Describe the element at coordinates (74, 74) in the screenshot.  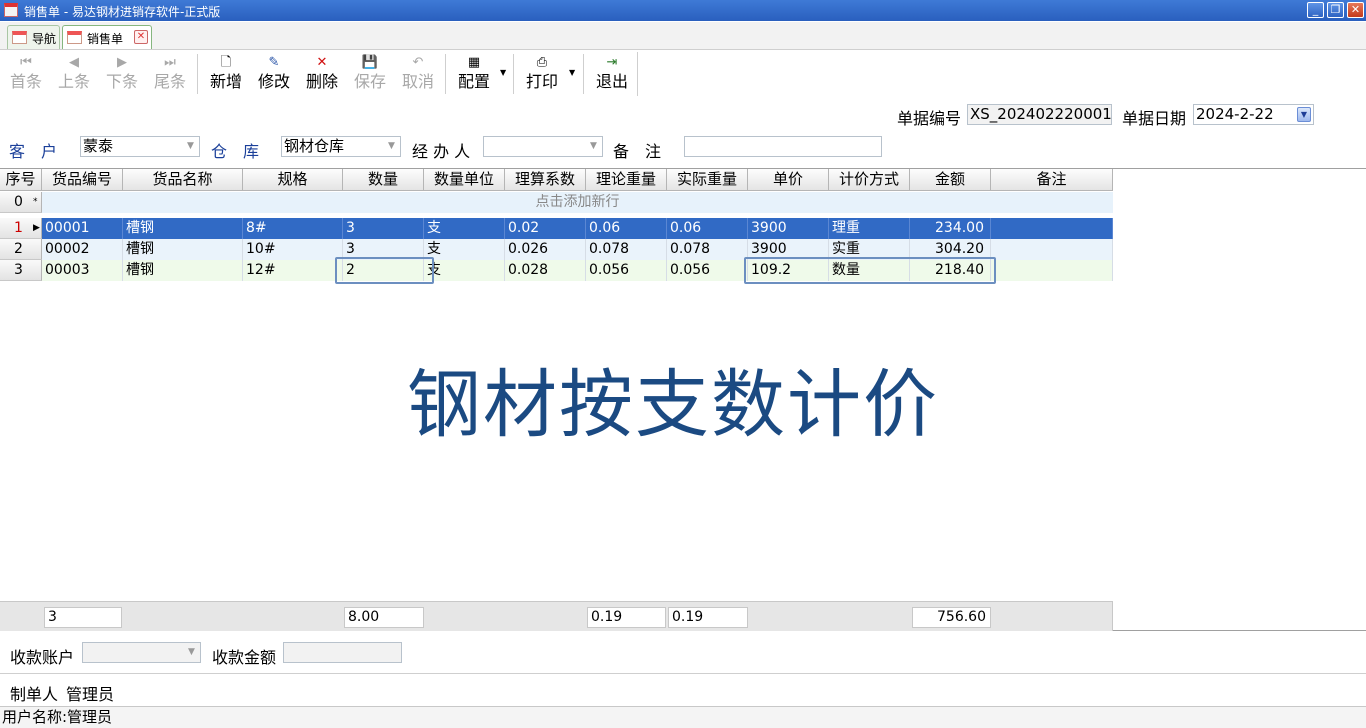
I see `prev-record-button: ◀ 上条` at that location.